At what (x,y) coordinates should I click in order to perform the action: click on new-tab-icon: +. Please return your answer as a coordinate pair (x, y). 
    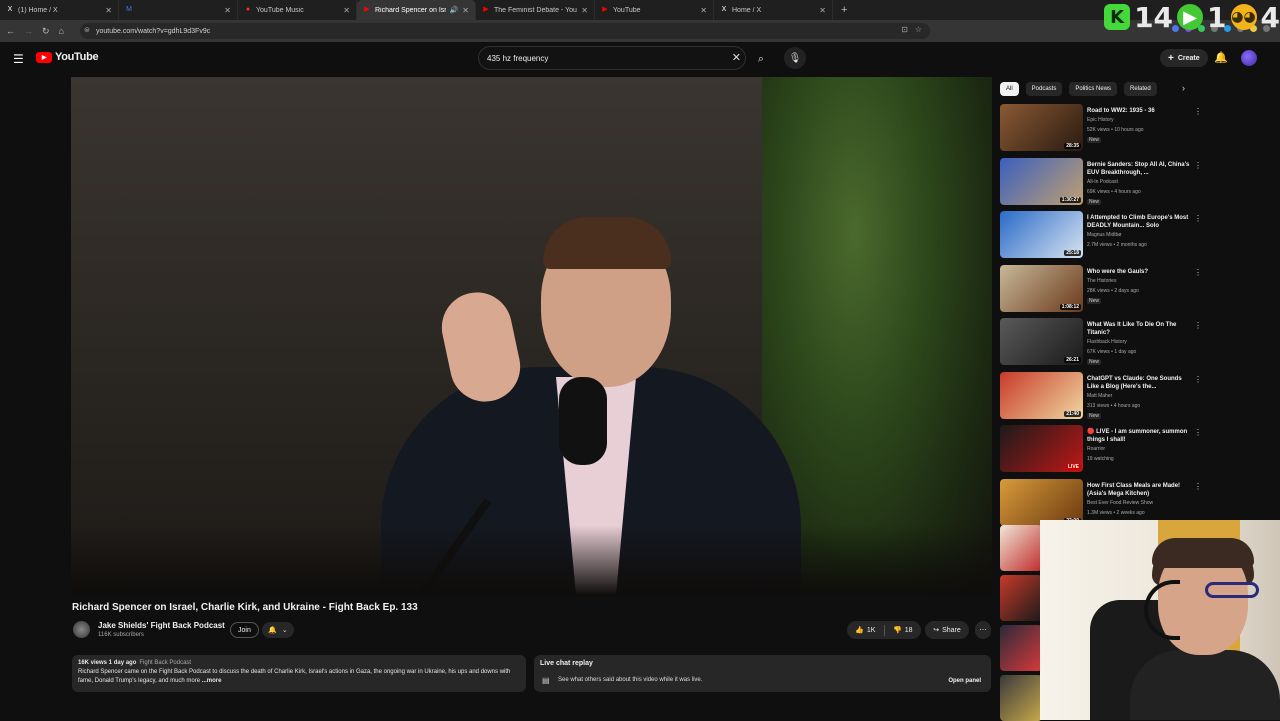
    Looking at the image, I should click on (844, 10).